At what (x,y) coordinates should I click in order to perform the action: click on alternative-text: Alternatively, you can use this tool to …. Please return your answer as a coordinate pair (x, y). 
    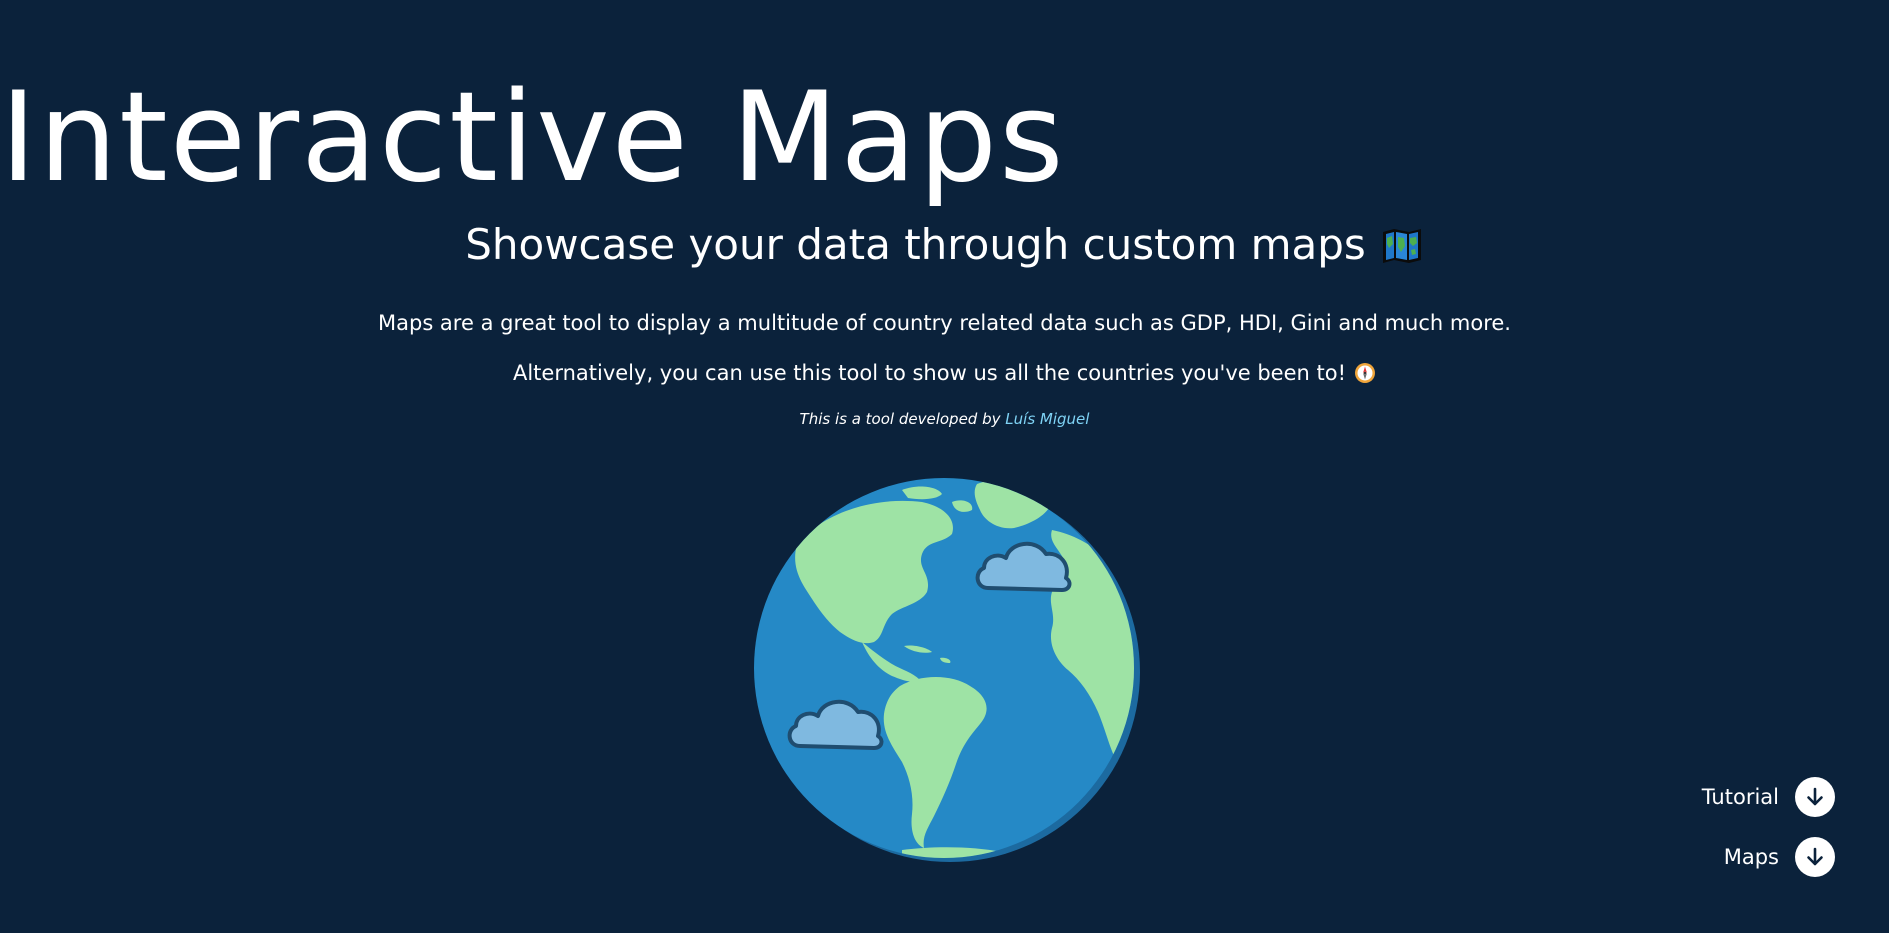
    Looking at the image, I should click on (944, 373).